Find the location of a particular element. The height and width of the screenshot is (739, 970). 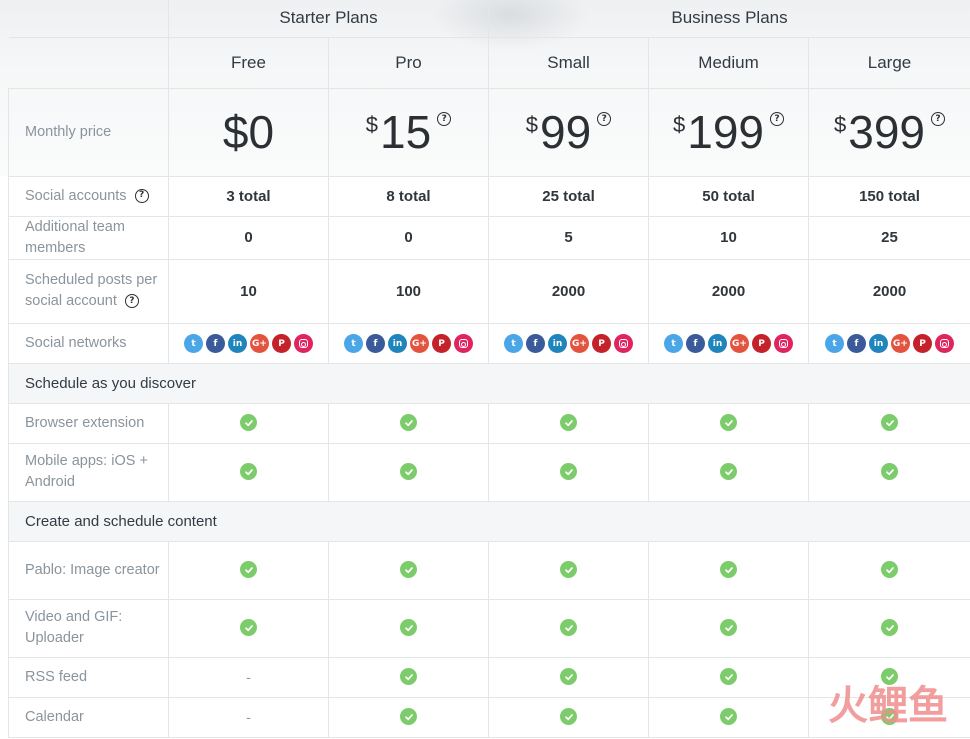

price-cell: $ $0 is located at coordinates (248, 132).